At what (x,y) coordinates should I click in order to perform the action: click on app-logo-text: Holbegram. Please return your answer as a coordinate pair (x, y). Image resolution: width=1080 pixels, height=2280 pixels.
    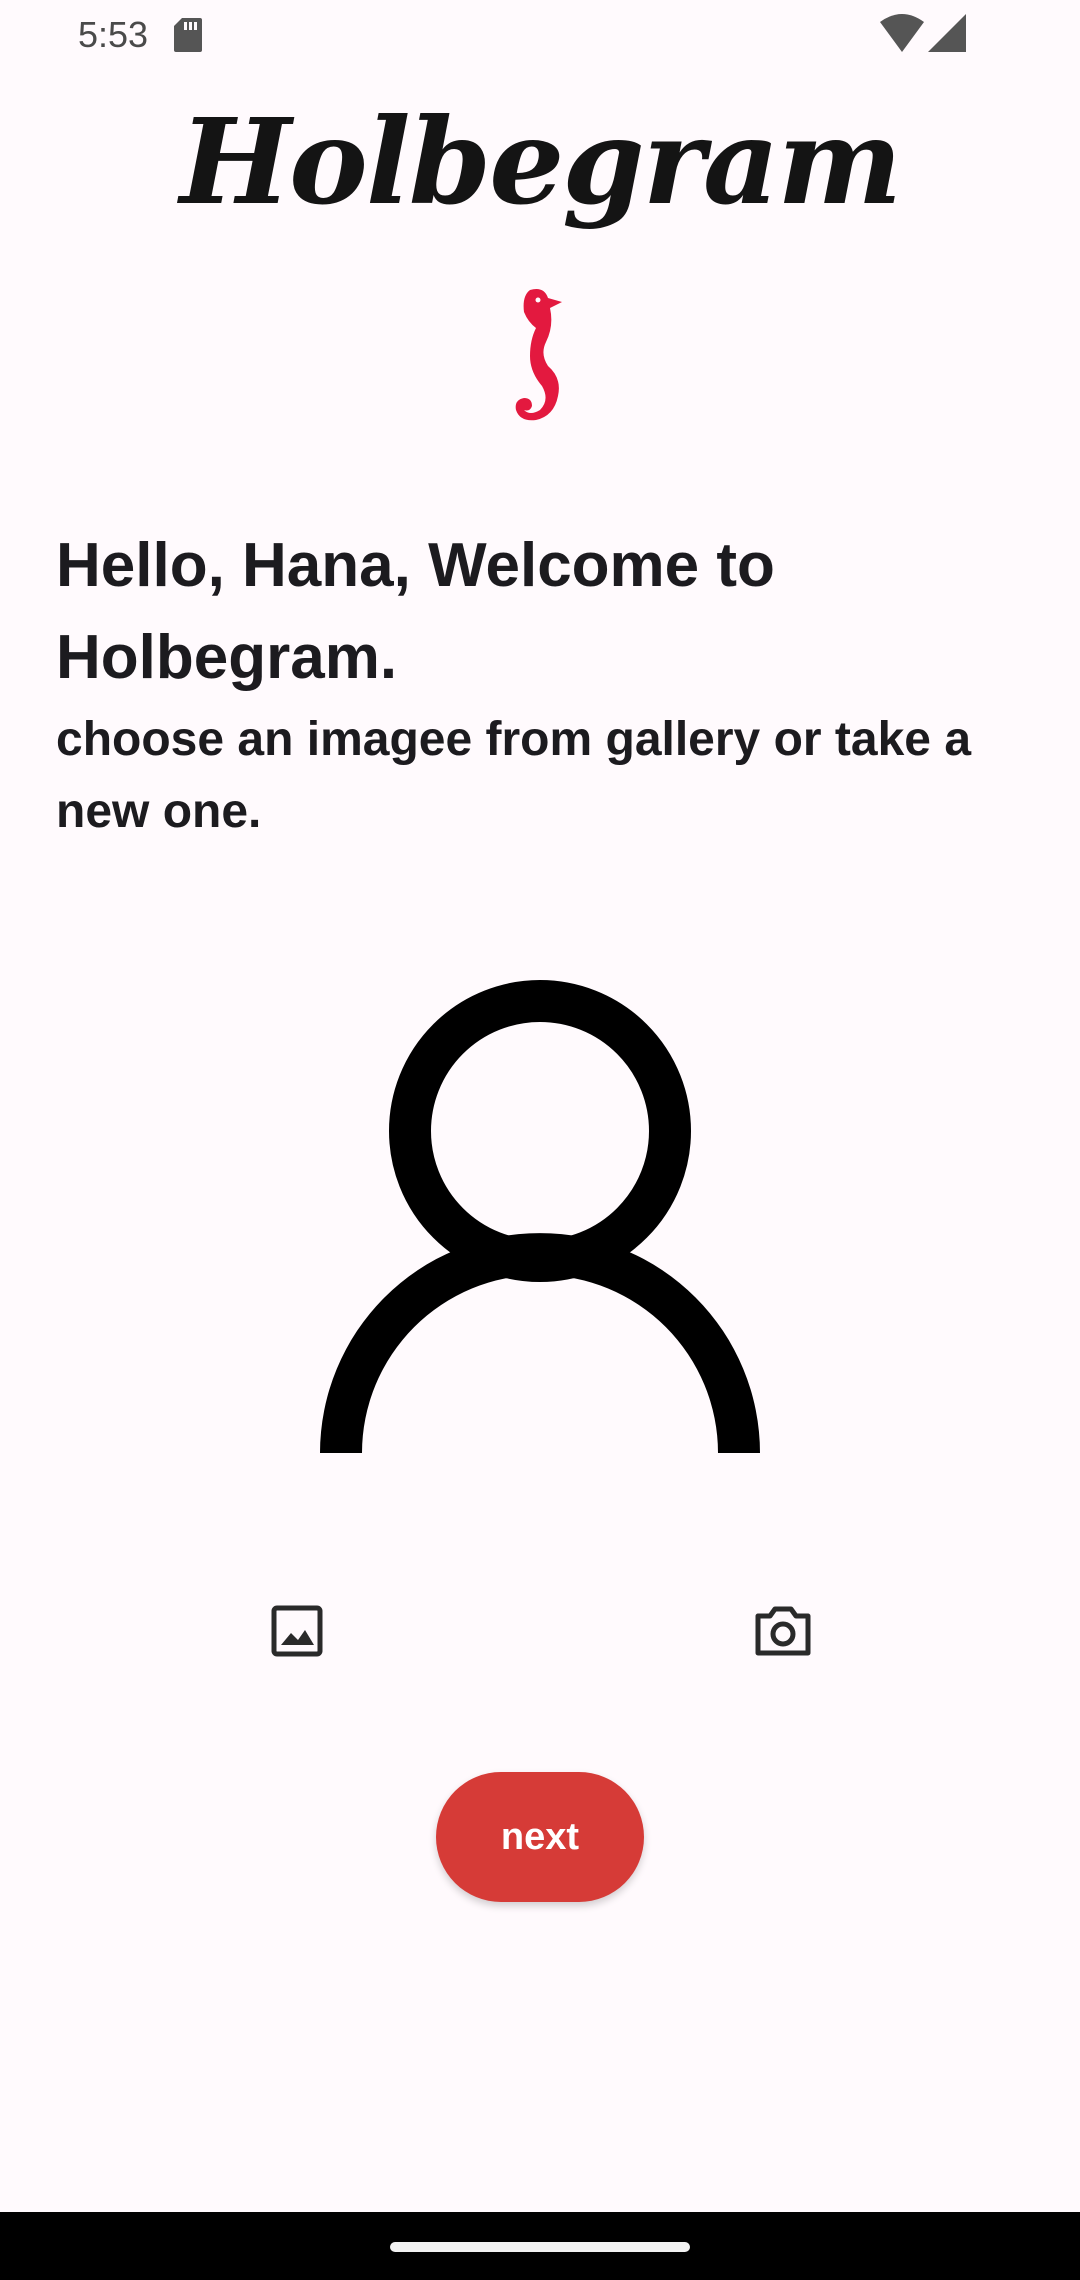
    Looking at the image, I should click on (541, 161).